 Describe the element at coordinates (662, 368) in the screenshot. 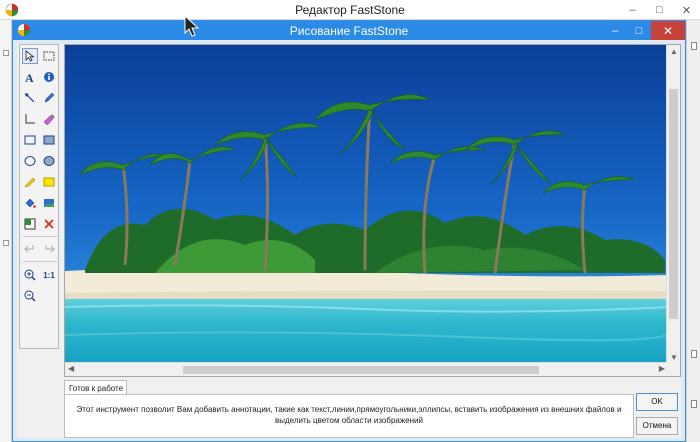

I see `scroll-right-icon: ▶` at that location.